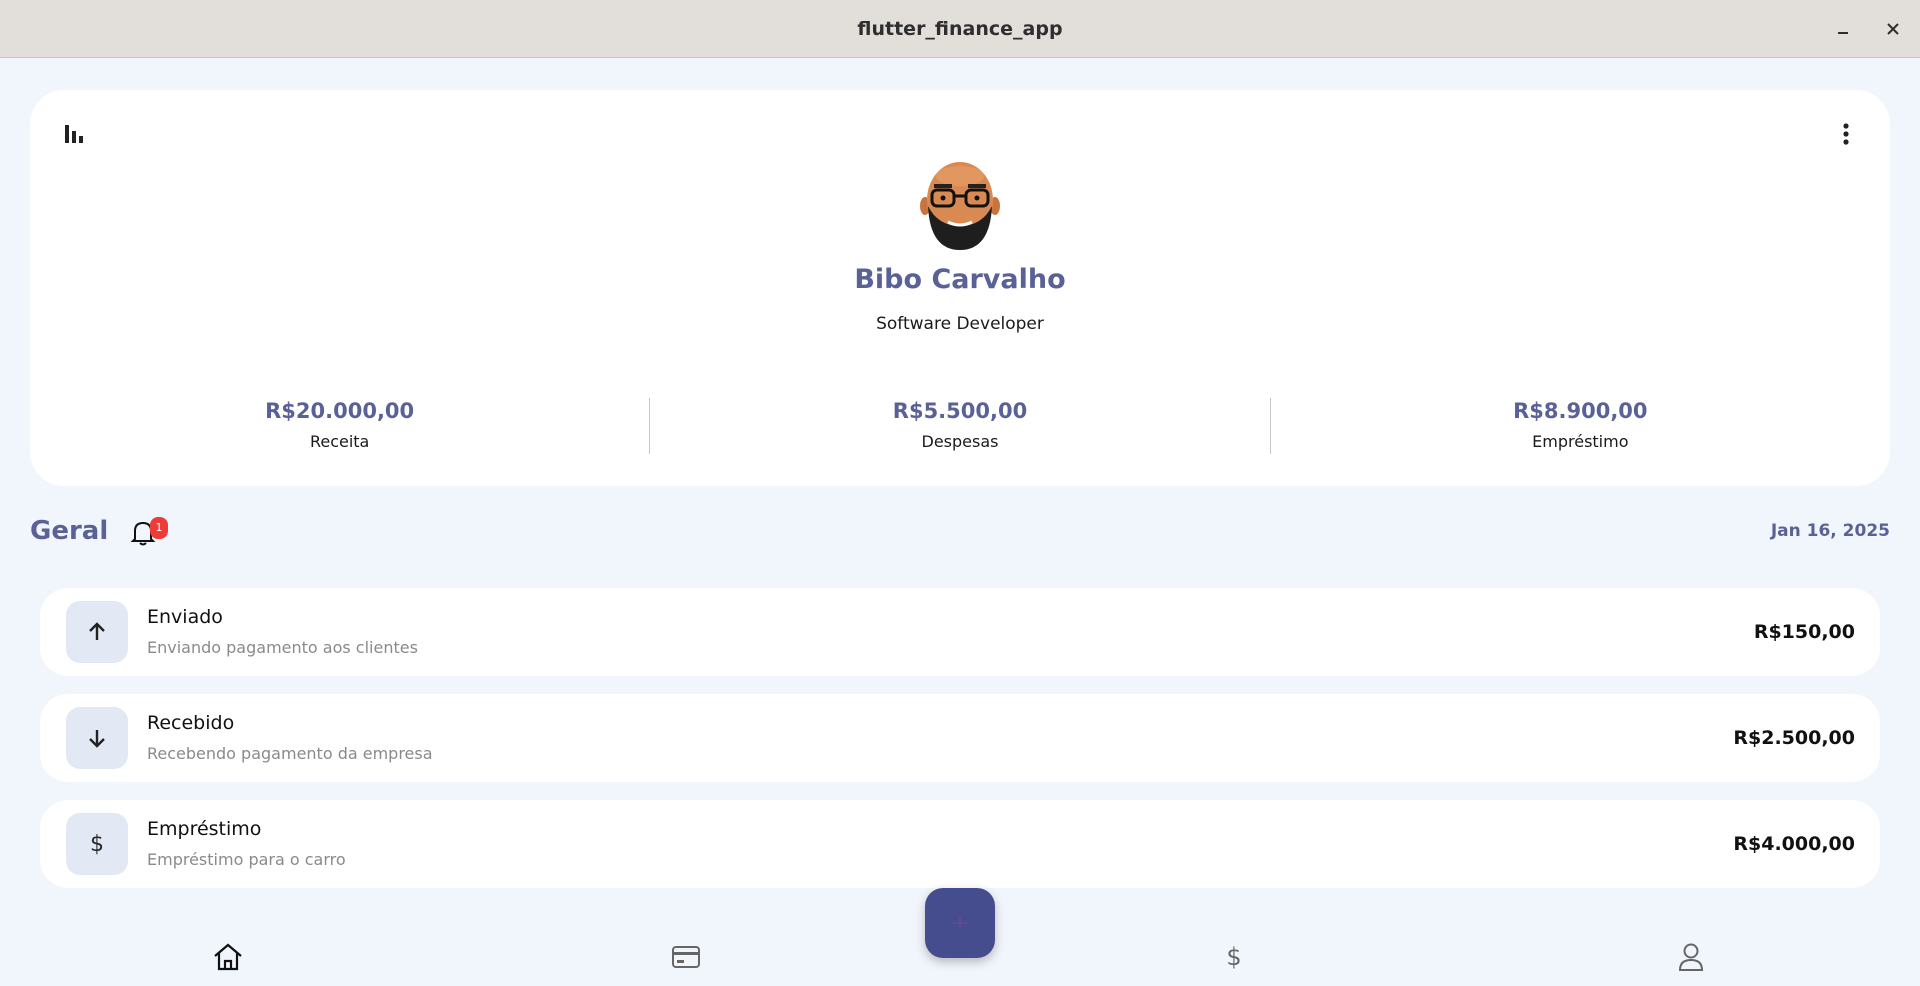  I want to click on notification-badge: 1, so click(159, 528).